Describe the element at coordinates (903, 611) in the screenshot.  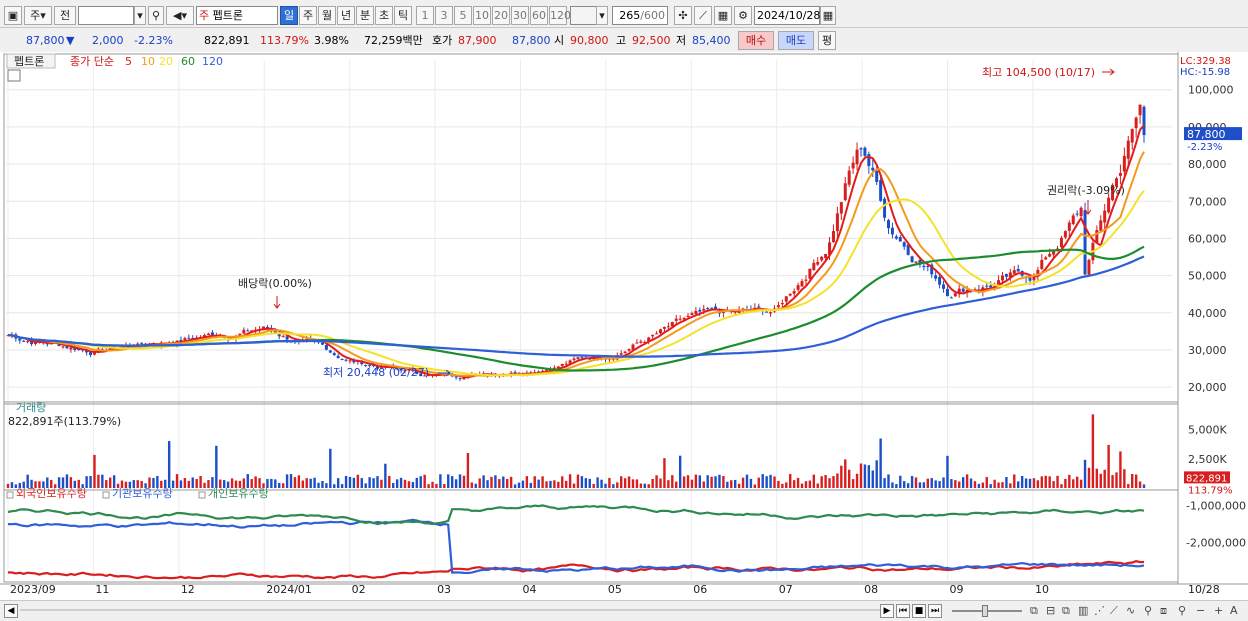
I see `first-page-icon: ⏮` at that location.